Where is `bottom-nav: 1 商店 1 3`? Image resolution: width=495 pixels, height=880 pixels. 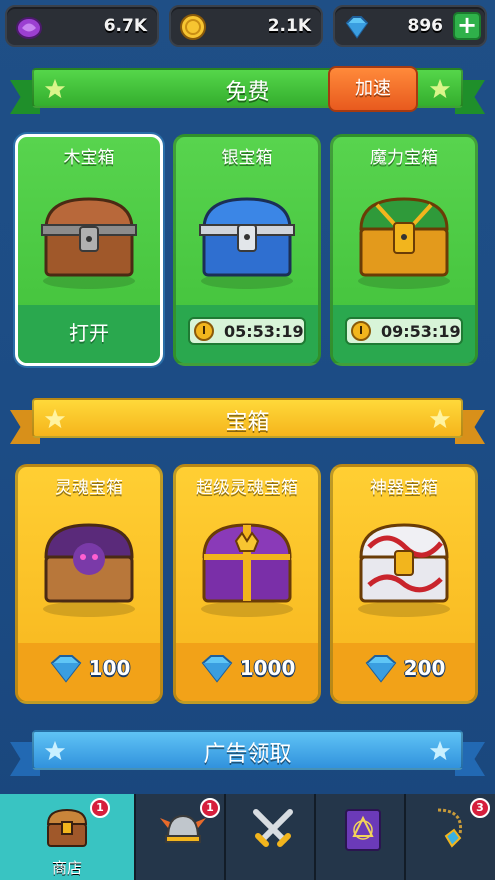
bottom-nav: 1 商店 1 3 is located at coordinates (247, 837).